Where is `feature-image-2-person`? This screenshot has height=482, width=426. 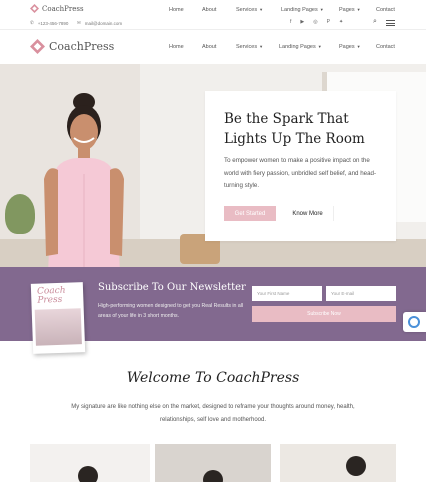
feature-image-2-person is located at coordinates (213, 476).